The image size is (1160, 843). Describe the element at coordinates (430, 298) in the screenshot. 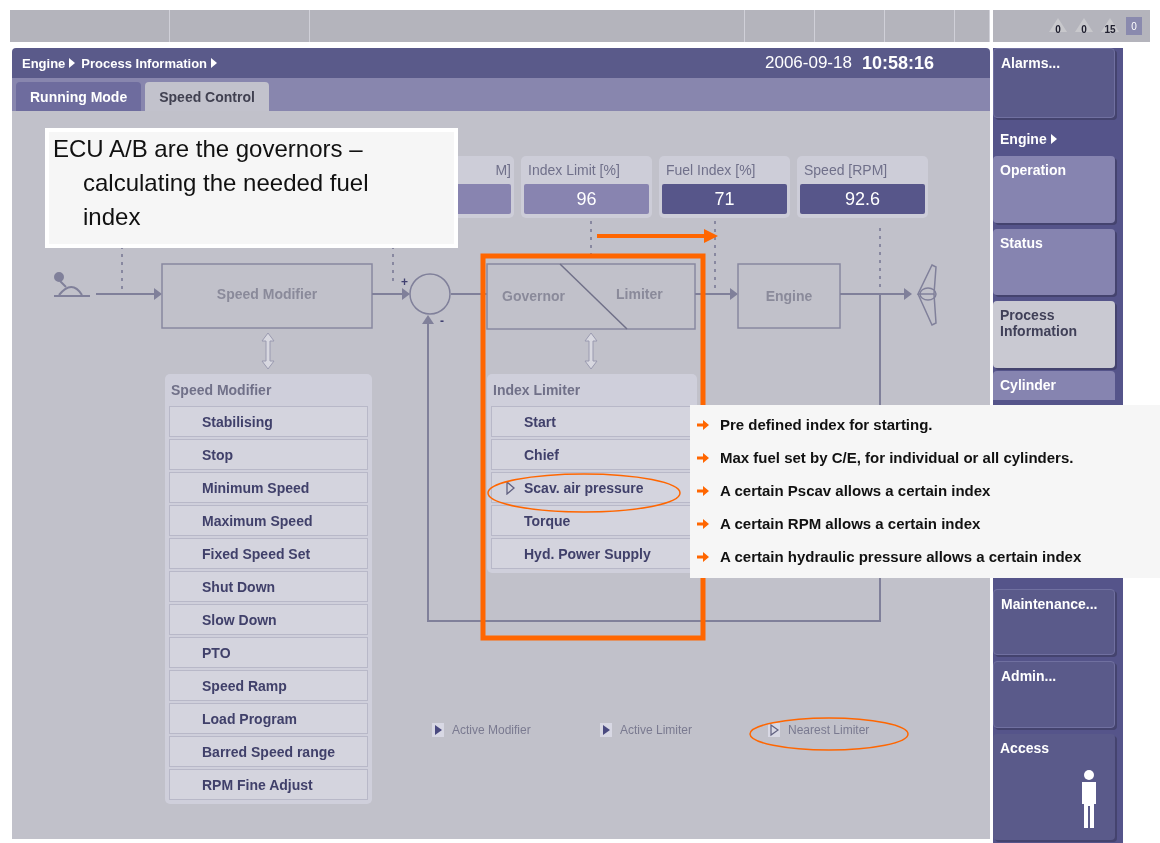

I see `summing-junction` at that location.